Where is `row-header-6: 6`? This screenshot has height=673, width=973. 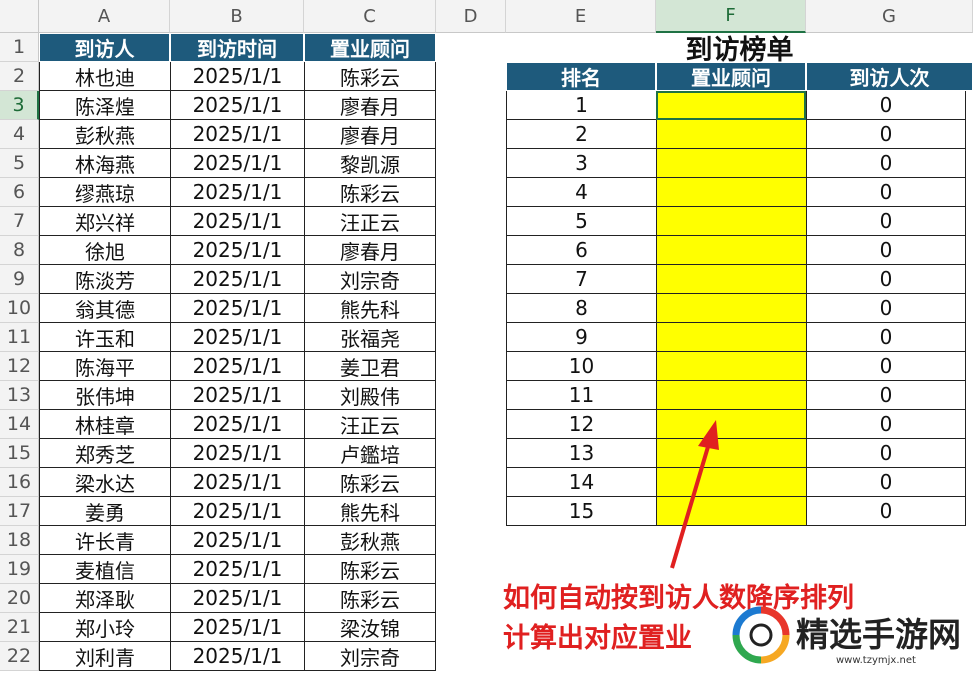
row-header-6: 6 is located at coordinates (19, 192).